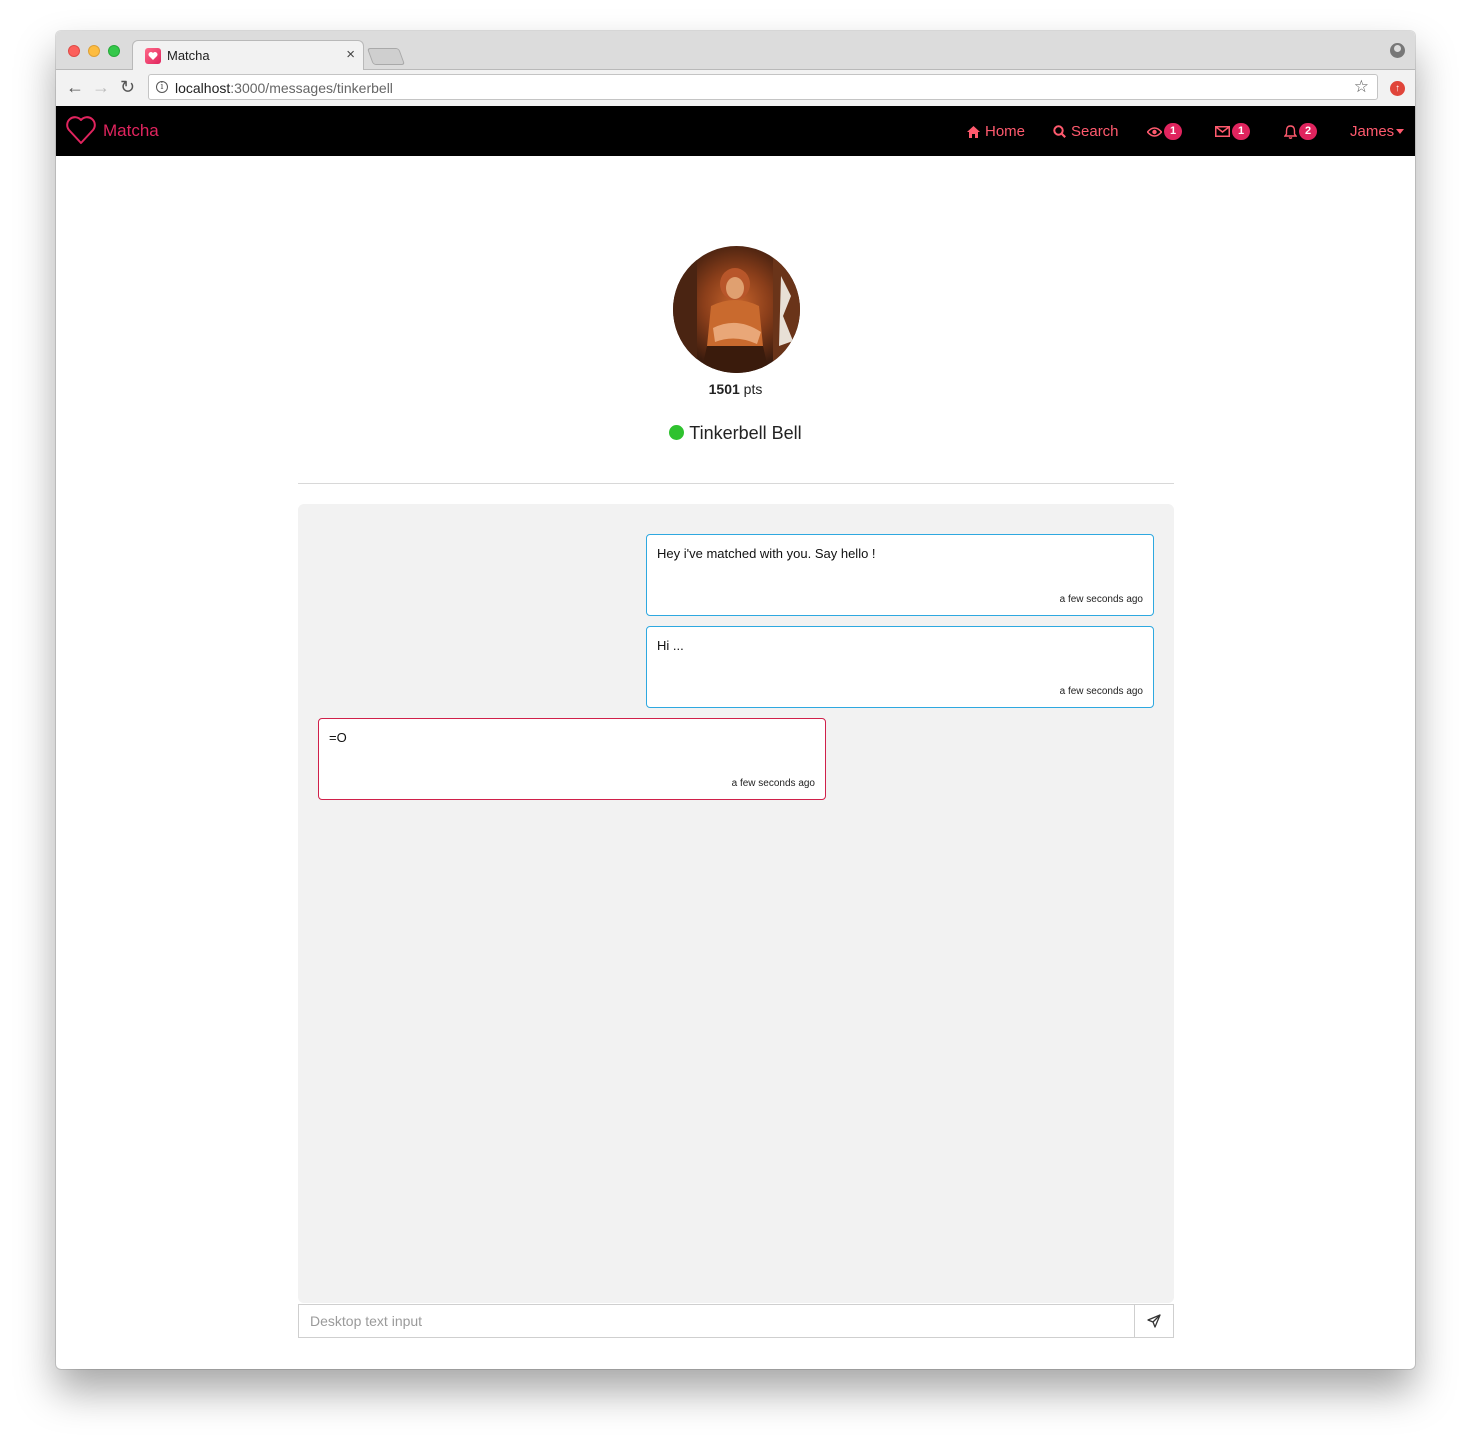 The width and height of the screenshot is (1471, 1449). I want to click on points-unit: pts, so click(753, 389).